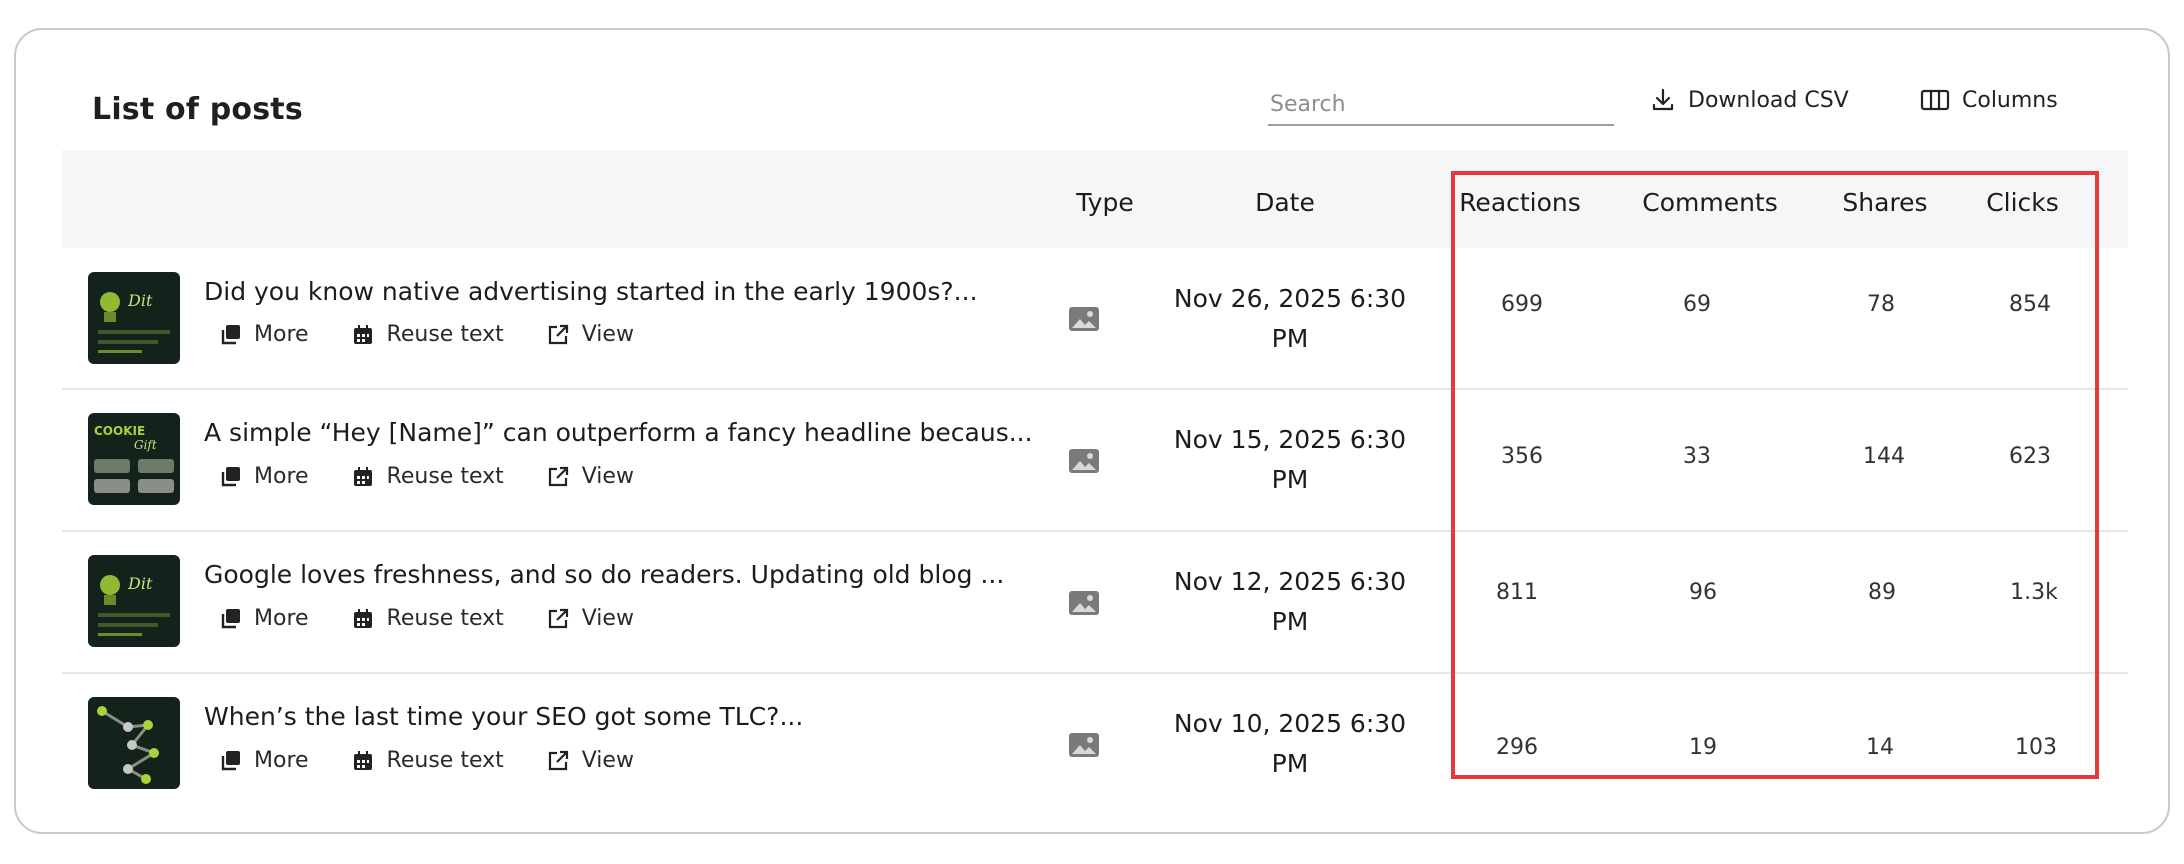 The width and height of the screenshot is (2184, 864). Describe the element at coordinates (2010, 100) in the screenshot. I see `columns-label: Columns` at that location.